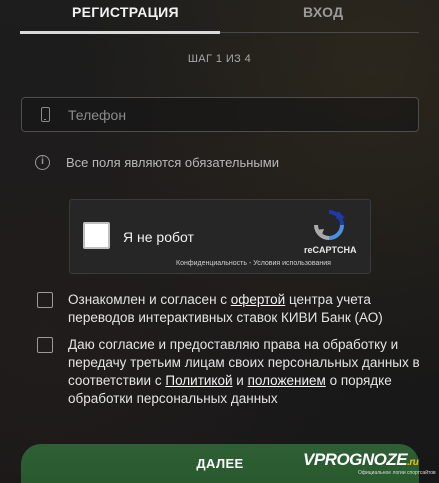  I want to click on step-indicator: ШАГ 1 ИЗ 4, so click(219, 59).